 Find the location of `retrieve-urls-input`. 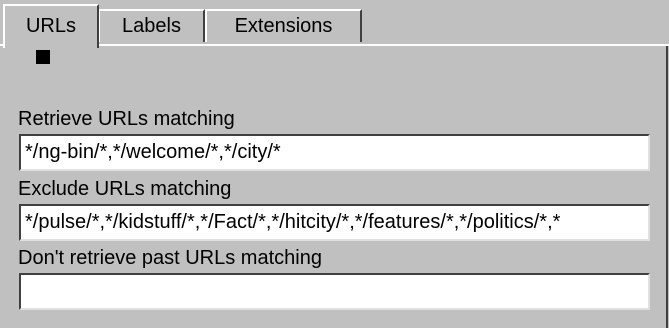

retrieve-urls-input is located at coordinates (334, 152).